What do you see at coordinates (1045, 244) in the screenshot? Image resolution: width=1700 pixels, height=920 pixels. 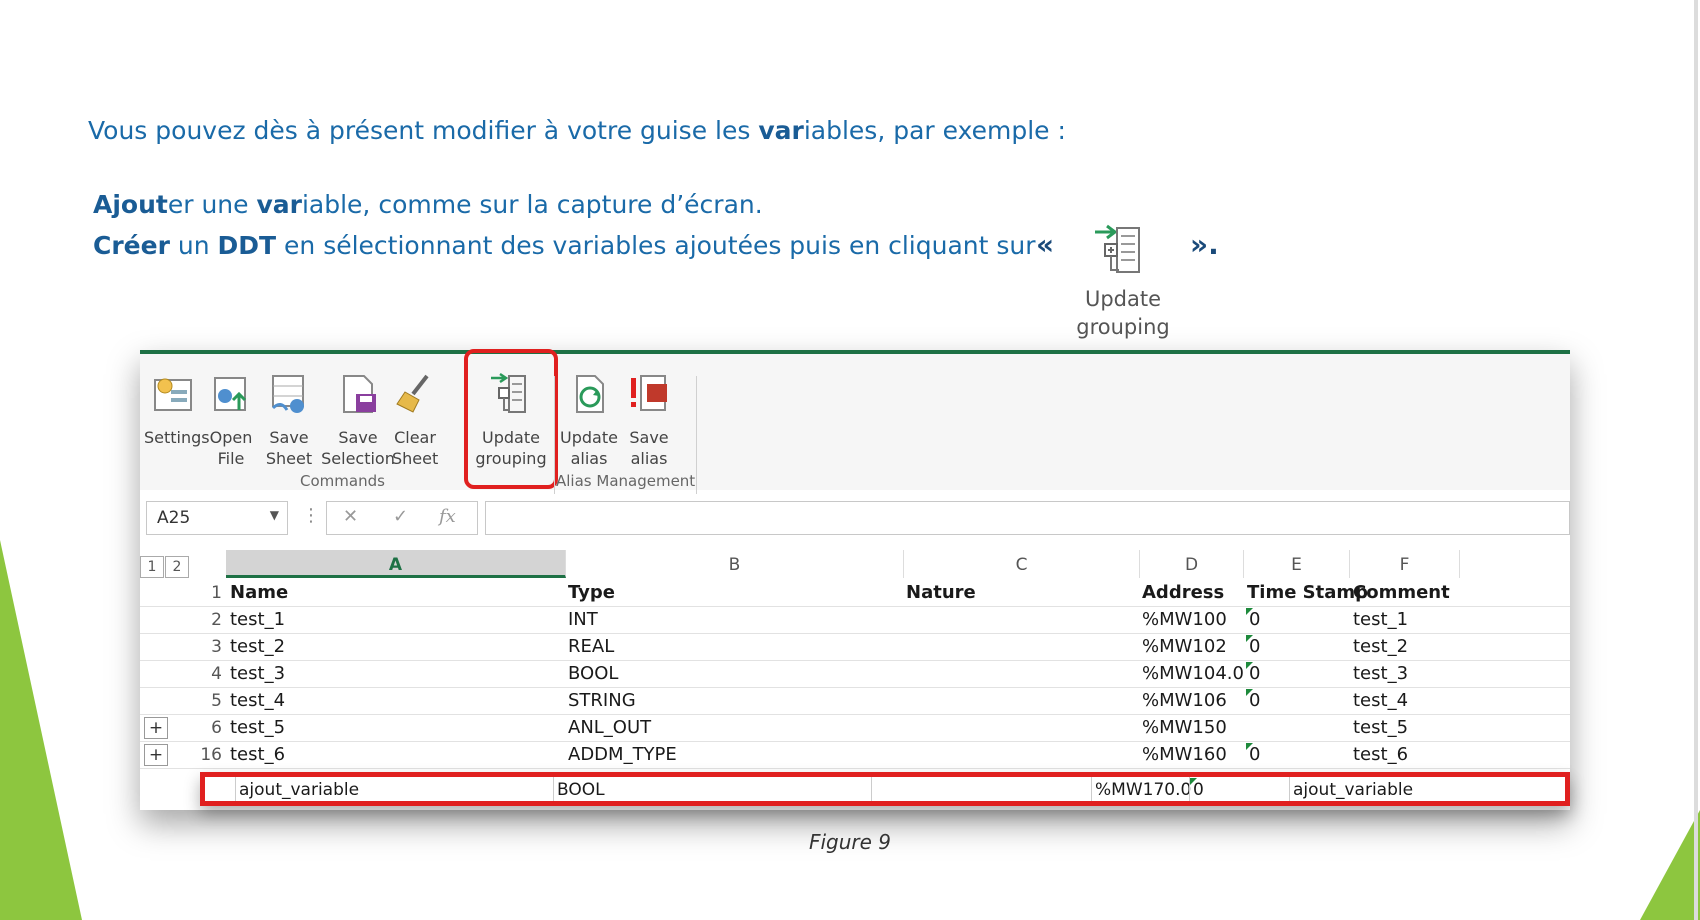 I see `quote-open: «` at bounding box center [1045, 244].